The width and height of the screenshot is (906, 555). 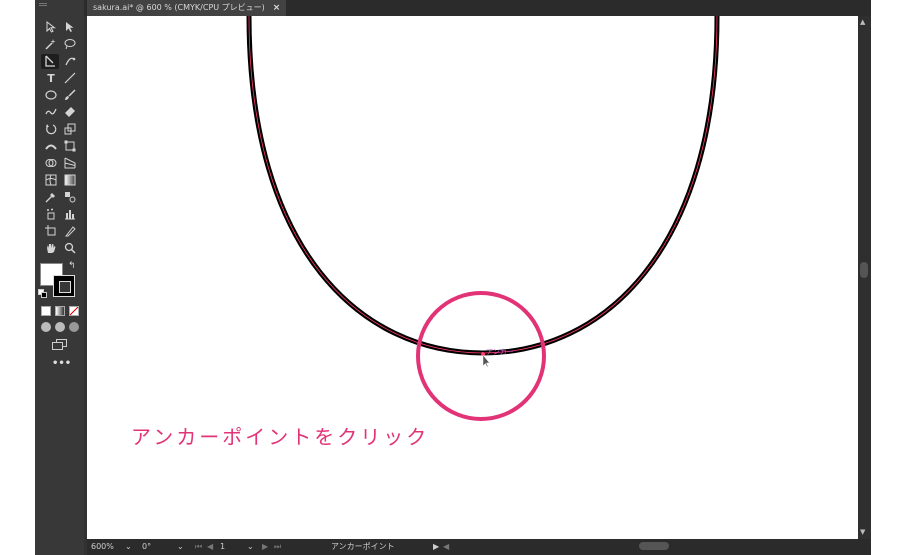 I want to click on scale-tool-icon, so click(x=70, y=129).